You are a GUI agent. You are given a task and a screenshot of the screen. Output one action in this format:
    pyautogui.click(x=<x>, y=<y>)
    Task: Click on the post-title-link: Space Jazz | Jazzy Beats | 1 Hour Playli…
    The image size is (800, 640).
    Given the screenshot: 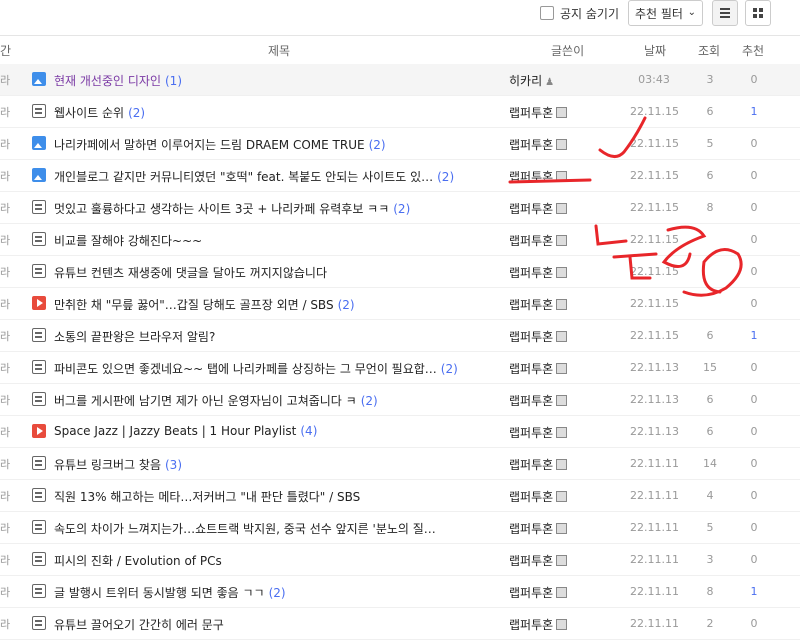 What is the action you would take?
    pyautogui.click(x=185, y=431)
    